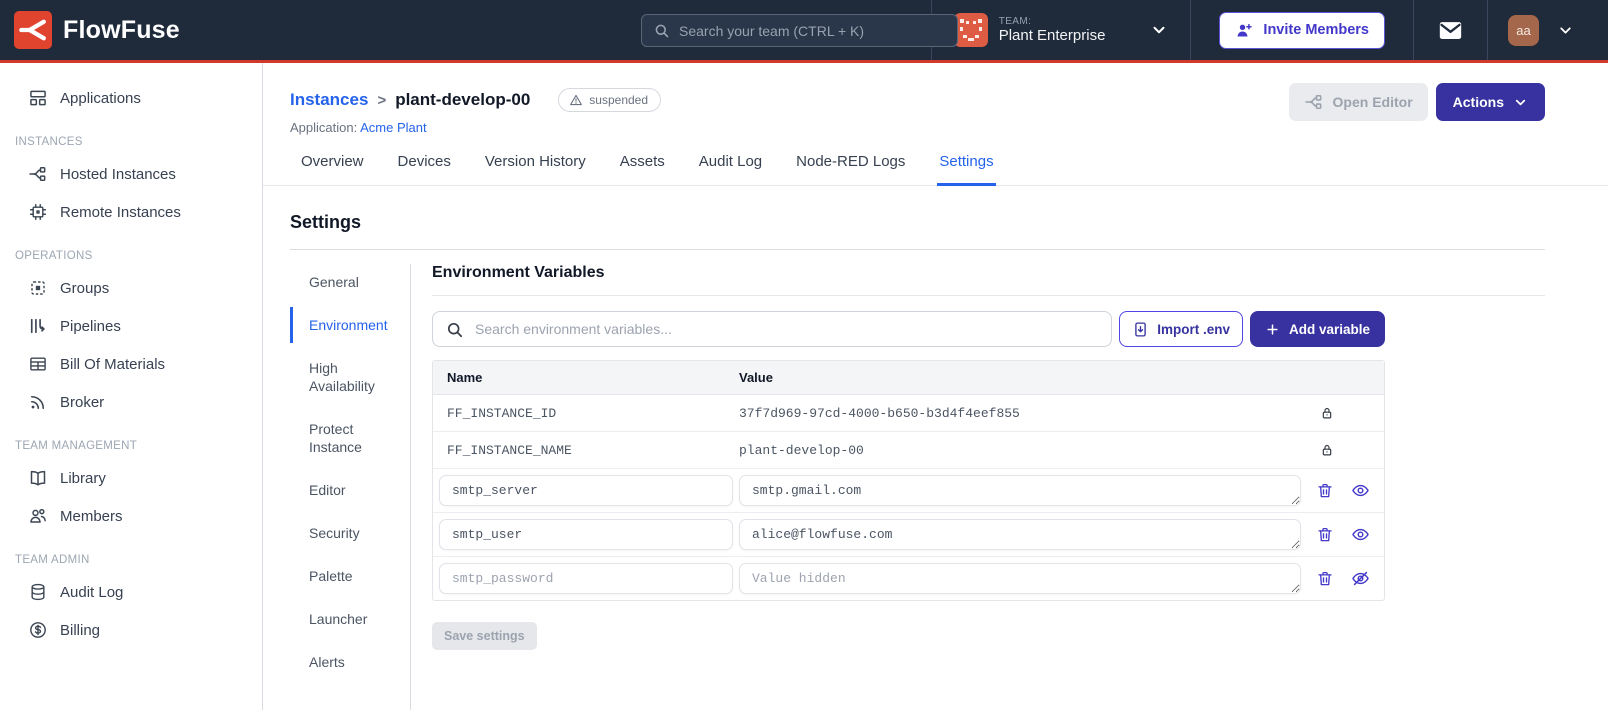 This screenshot has height=710, width=1608. I want to click on table-row-smtp-password, so click(908, 578).